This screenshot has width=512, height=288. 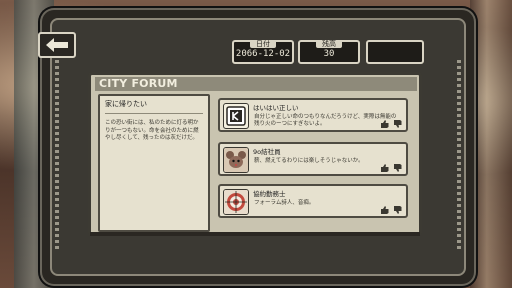 I want to click on reply-text: 薪、燃えてるわりには楽しそうじゃないか。, so click(x=309, y=161).